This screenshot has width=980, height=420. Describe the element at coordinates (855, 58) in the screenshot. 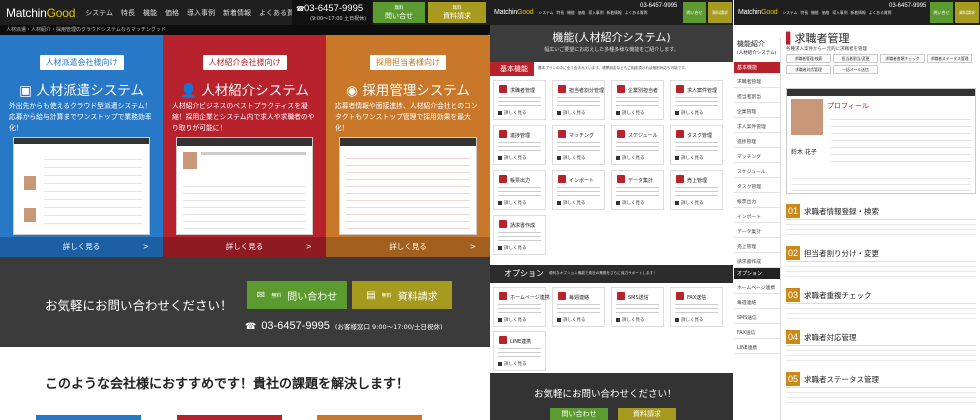

I see `function-tab: 担当者割当/変更` at that location.